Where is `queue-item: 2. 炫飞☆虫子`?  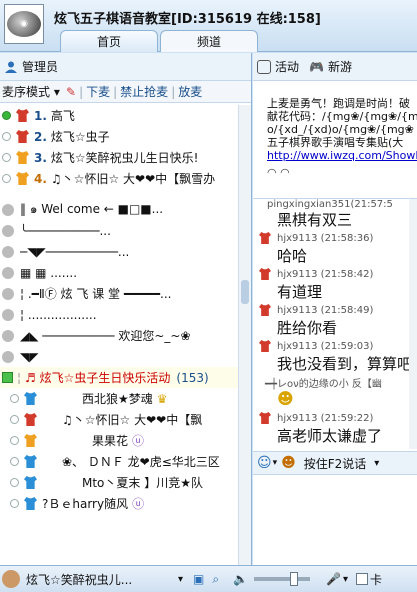
queue-item: 2. 炫飞☆虫子 is located at coordinates (119, 136).